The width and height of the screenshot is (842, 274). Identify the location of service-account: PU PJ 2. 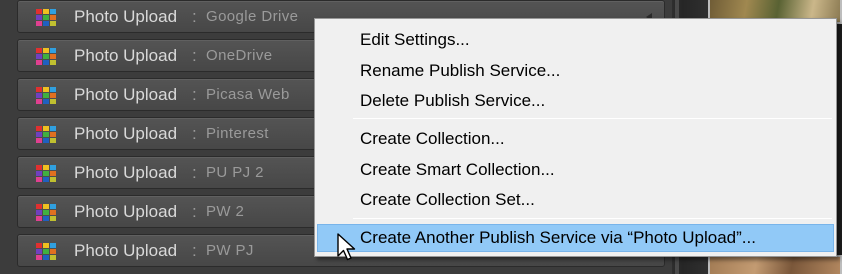
(235, 172).